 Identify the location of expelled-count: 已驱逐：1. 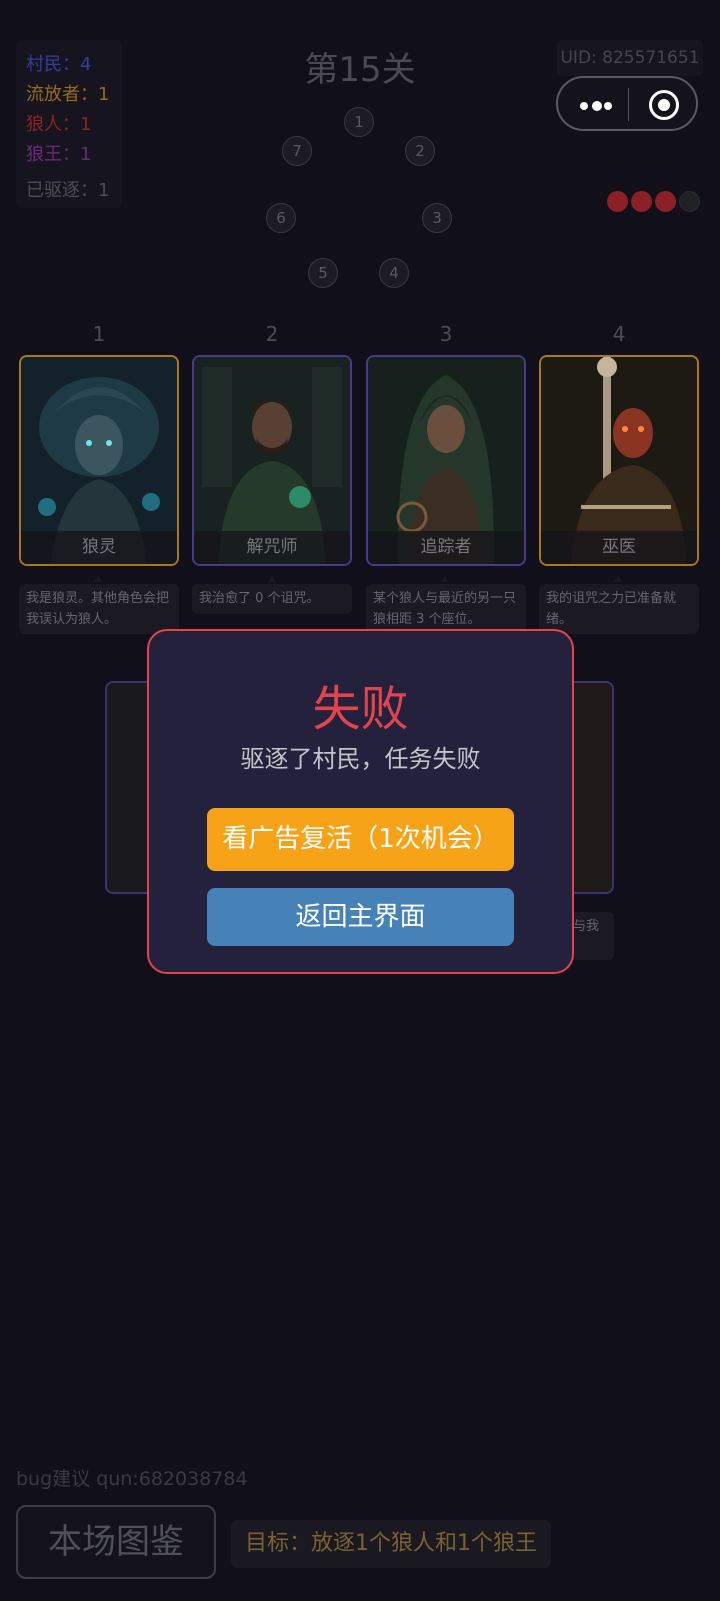
(68, 190).